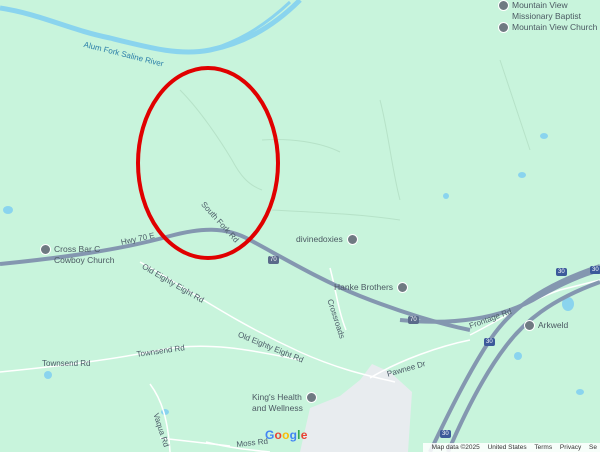 Image resolution: width=600 pixels, height=452 pixels. I want to click on region-link: United States, so click(507, 447).